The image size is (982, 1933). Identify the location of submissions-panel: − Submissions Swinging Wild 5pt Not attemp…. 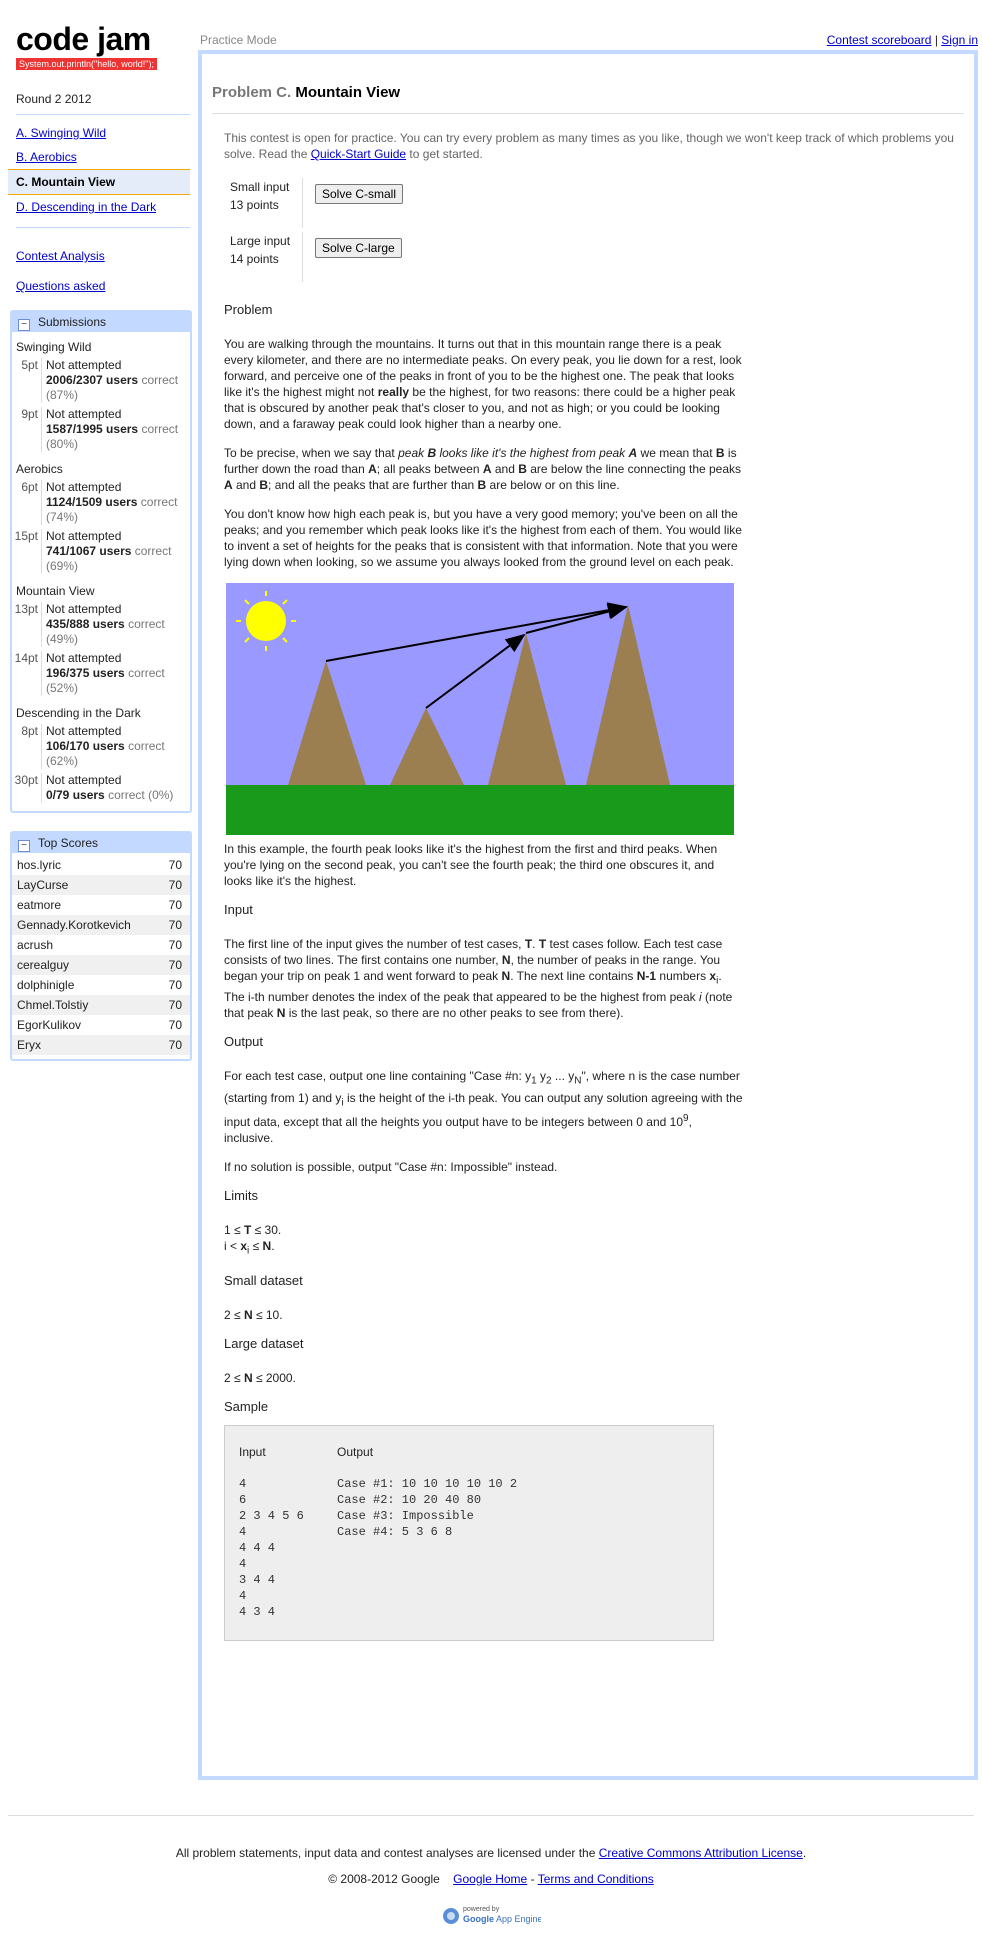
(101, 561).